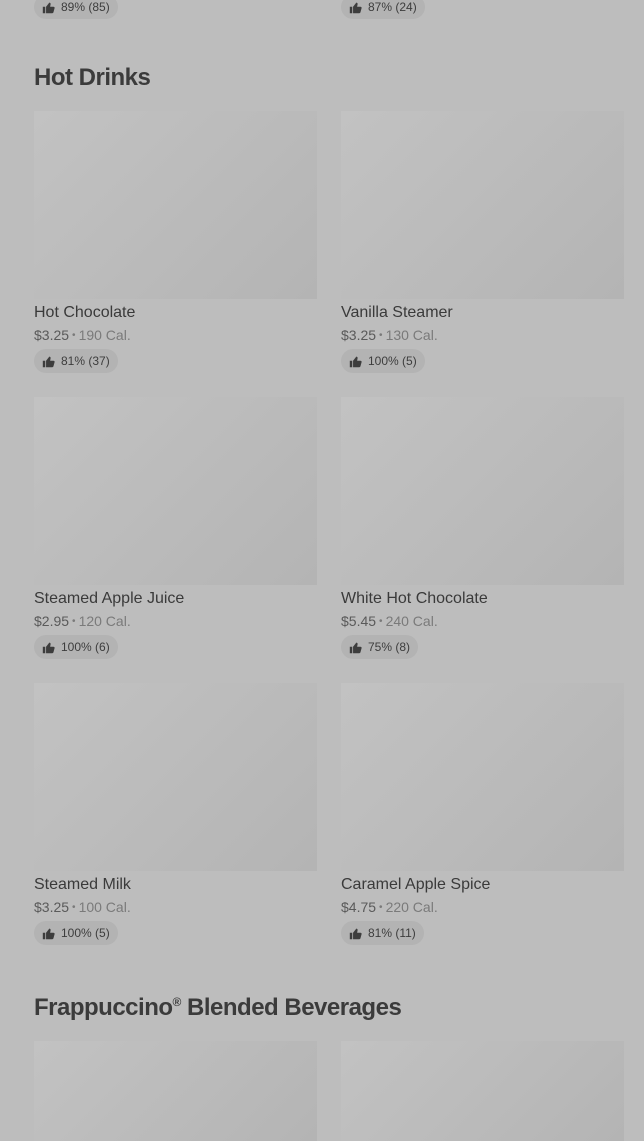  Describe the element at coordinates (175, 621) in the screenshot. I see `item-meta: $2.95 • 120 Cal.` at that location.